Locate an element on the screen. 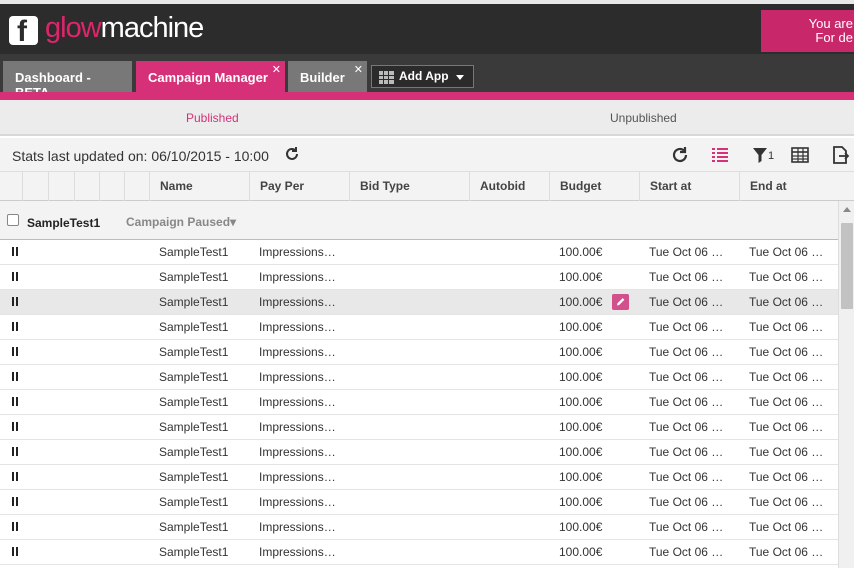  tab-builder: Builder ✕ is located at coordinates (327, 76).